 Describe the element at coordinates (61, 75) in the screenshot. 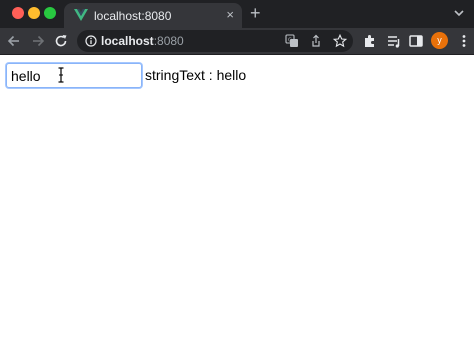

I see `text-cursor-icon` at that location.